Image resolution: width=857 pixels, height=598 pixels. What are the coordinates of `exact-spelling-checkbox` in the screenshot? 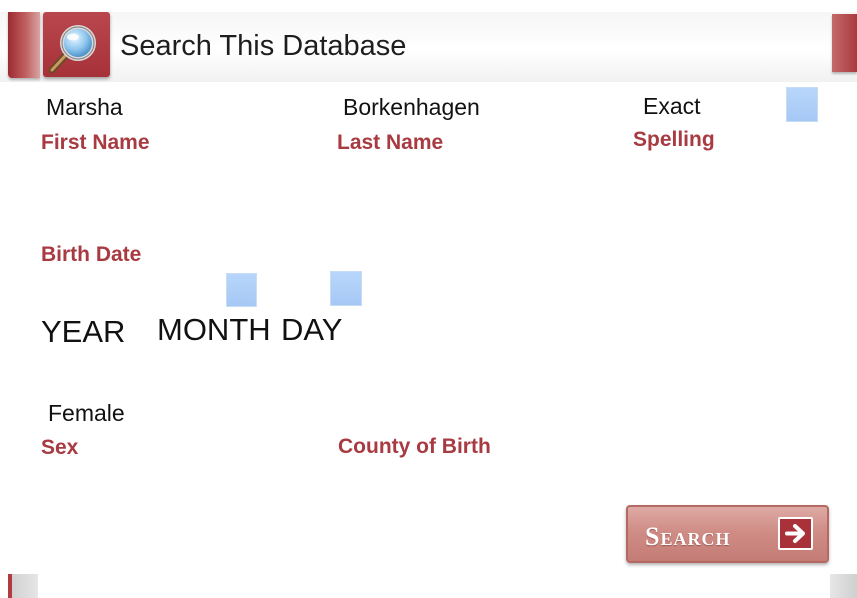 It's located at (802, 104).